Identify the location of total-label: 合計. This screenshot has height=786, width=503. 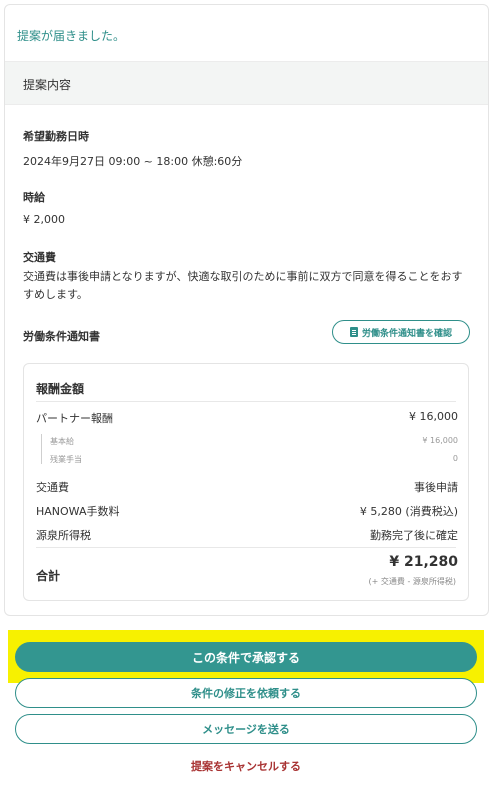
(48, 576).